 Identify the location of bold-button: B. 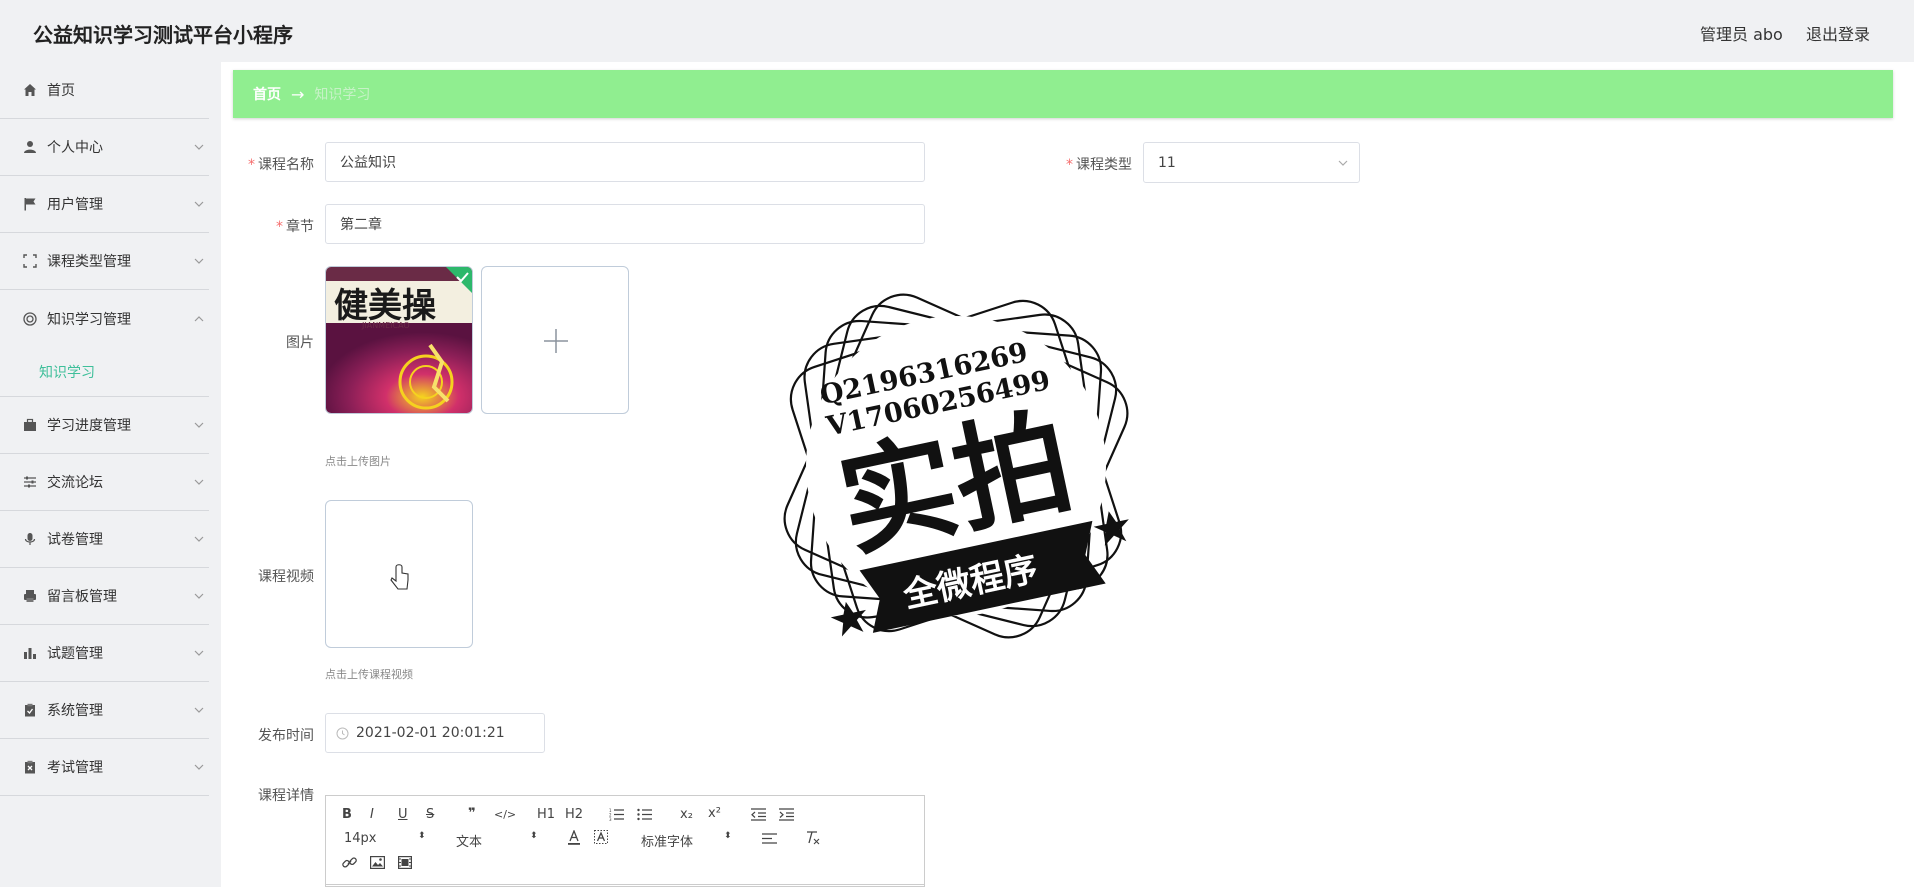
(347, 814).